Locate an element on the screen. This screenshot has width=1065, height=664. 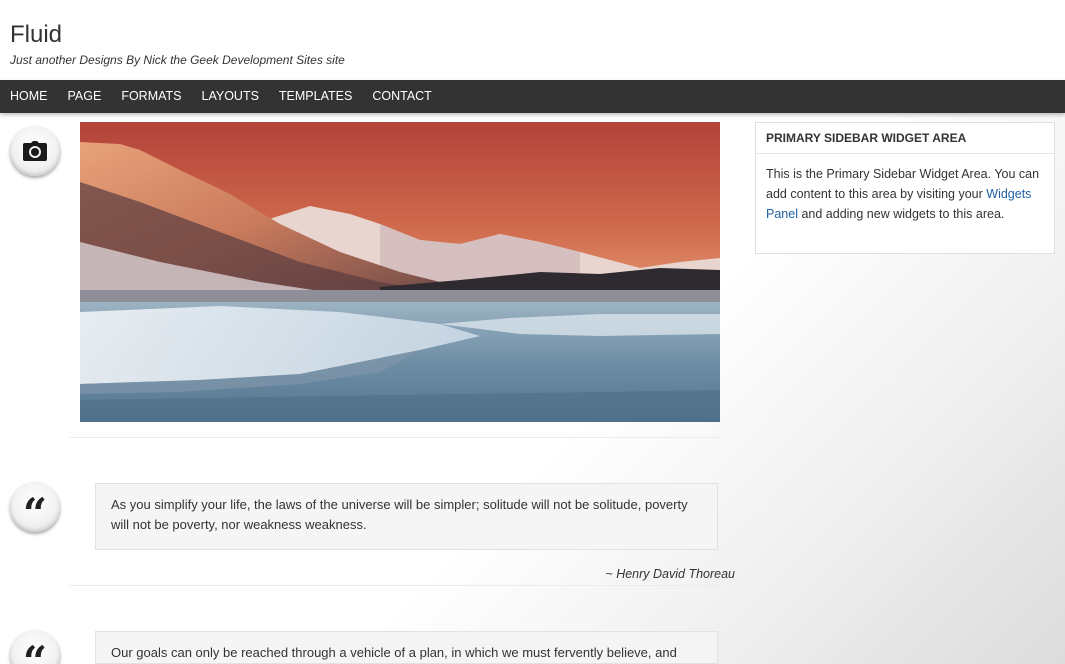
nav-item-page: PAGE is located at coordinates (85, 96).